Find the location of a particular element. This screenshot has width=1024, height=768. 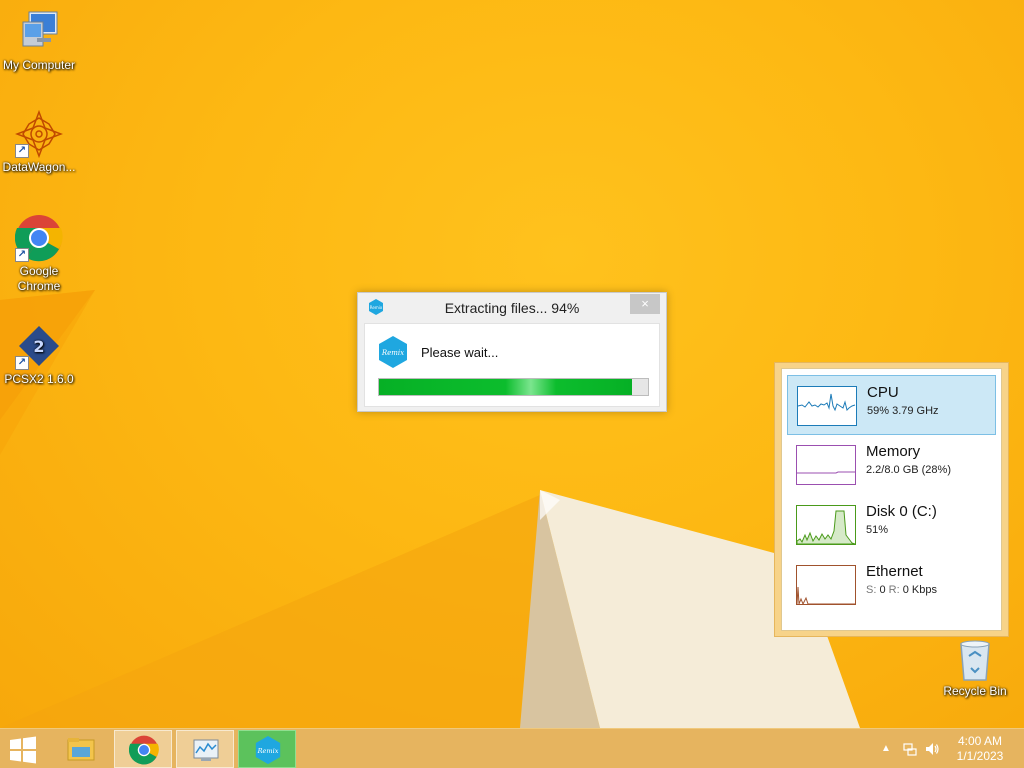

desktop-icon-my-computer: My Computer is located at coordinates (39, 40).